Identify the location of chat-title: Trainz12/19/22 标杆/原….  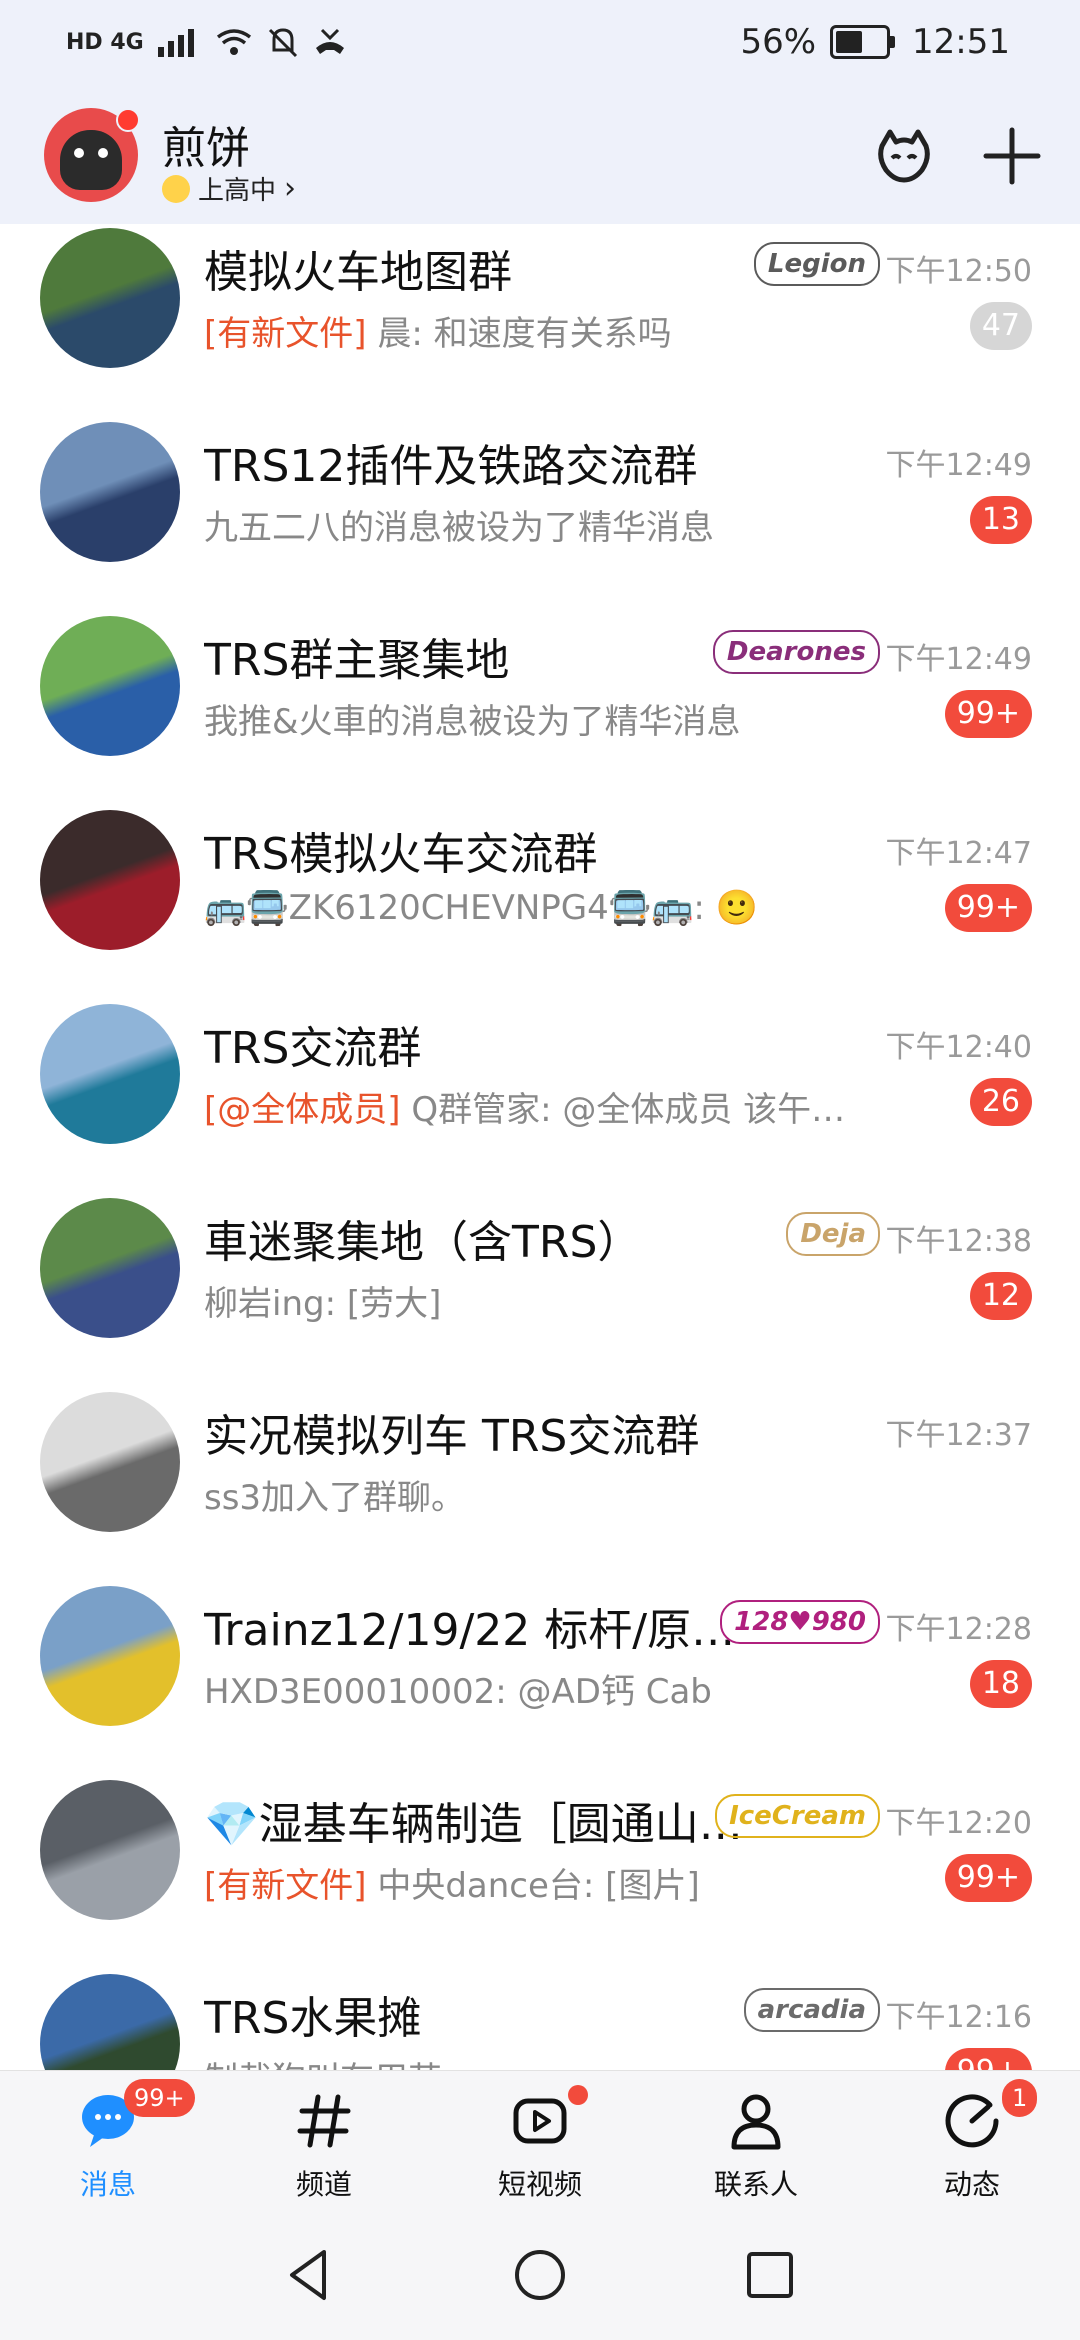
(470, 1630).